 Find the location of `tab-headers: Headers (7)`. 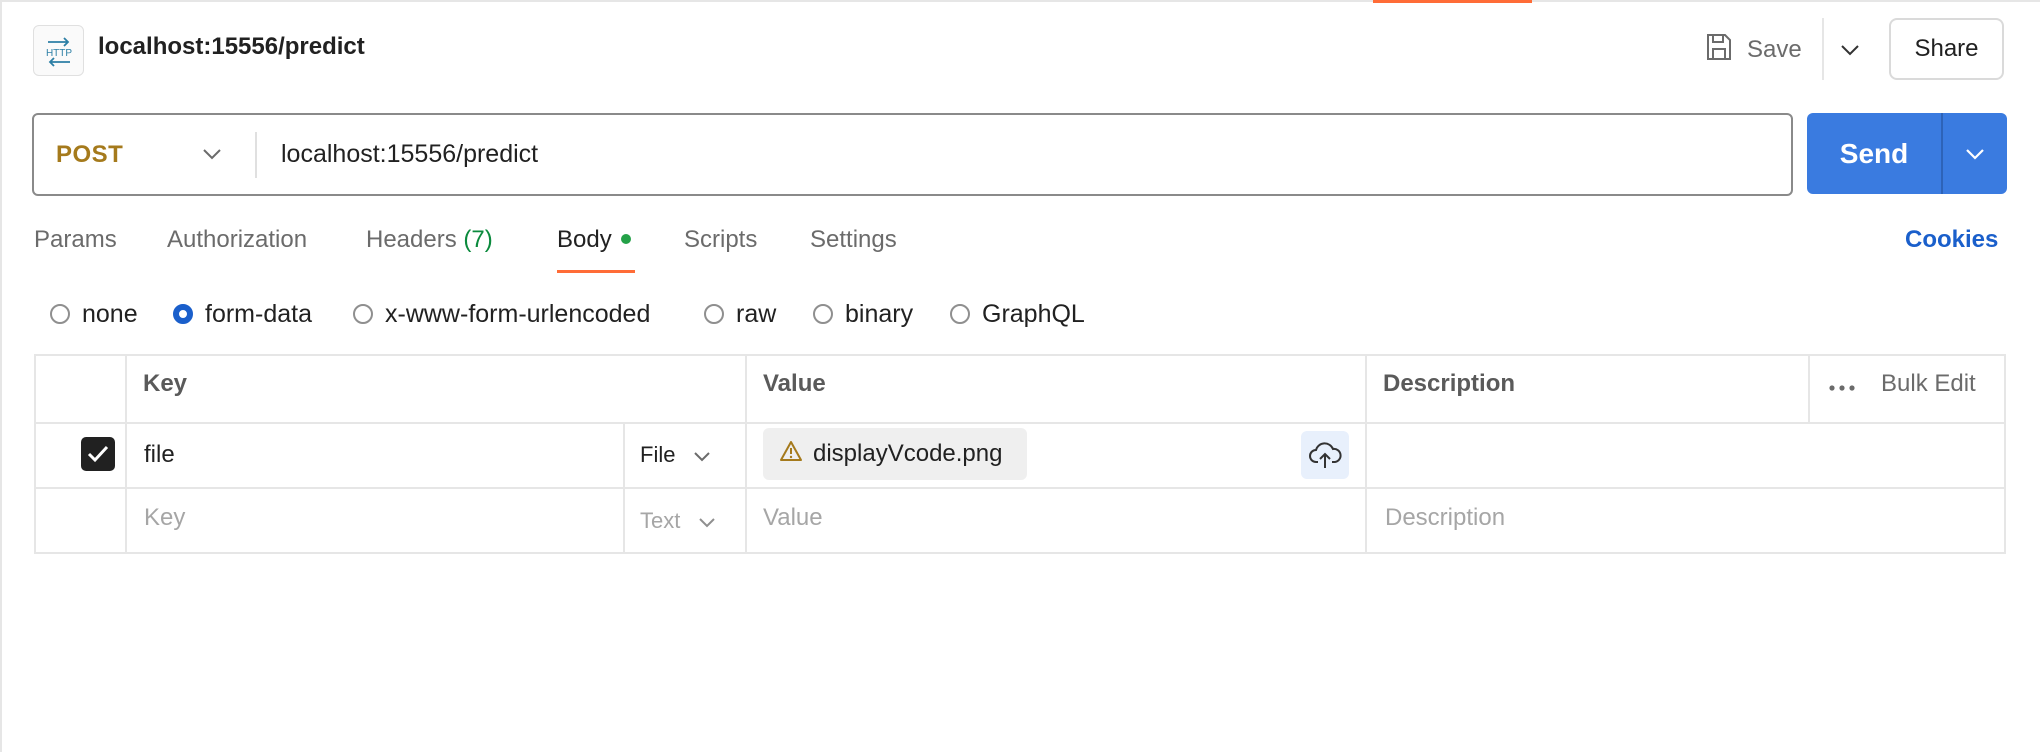

tab-headers: Headers (7) is located at coordinates (429, 240).